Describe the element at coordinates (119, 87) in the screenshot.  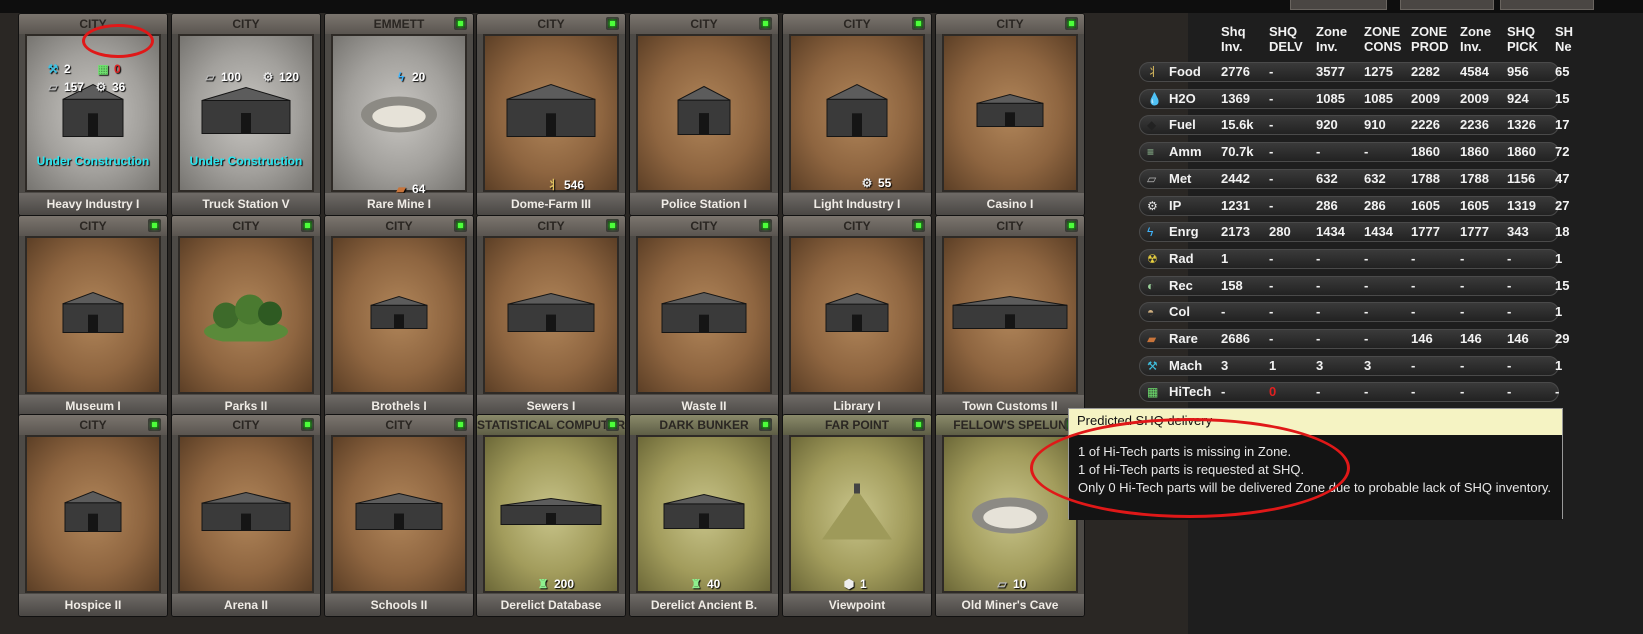
I see `card-stat-value: 36` at that location.